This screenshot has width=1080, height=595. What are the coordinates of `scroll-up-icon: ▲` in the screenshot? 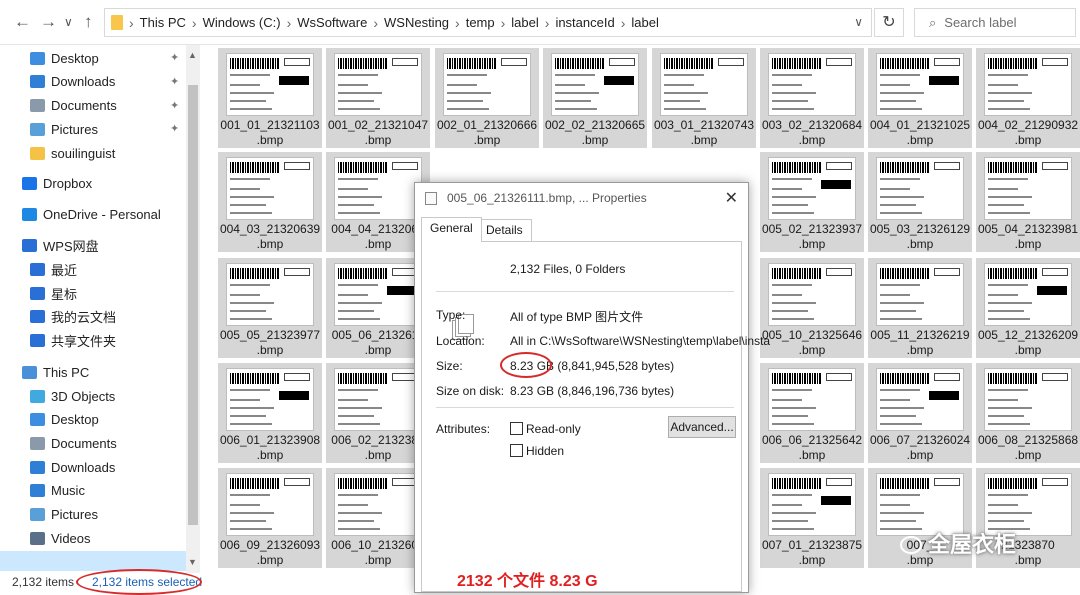 It's located at (192, 55).